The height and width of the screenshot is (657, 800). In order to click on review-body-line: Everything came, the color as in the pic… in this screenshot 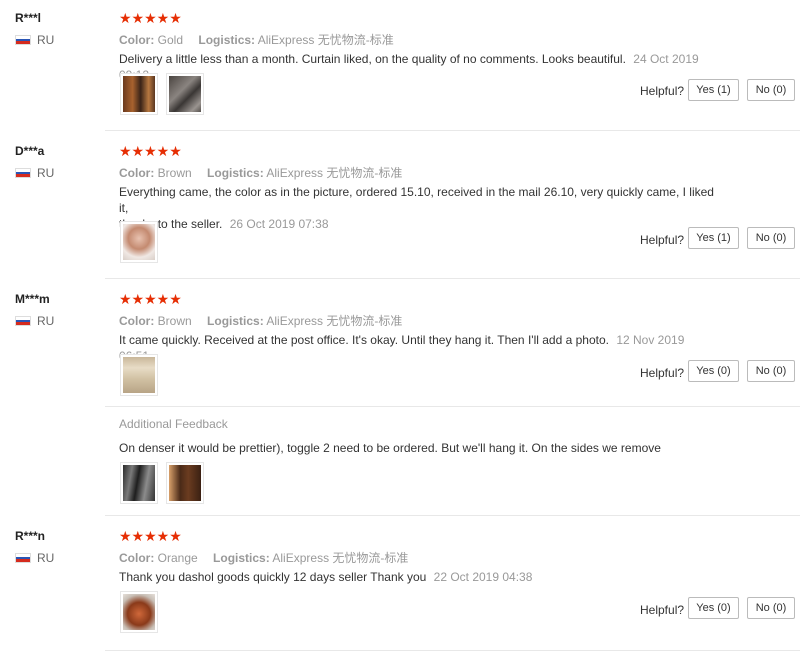, I will do `click(416, 200)`.